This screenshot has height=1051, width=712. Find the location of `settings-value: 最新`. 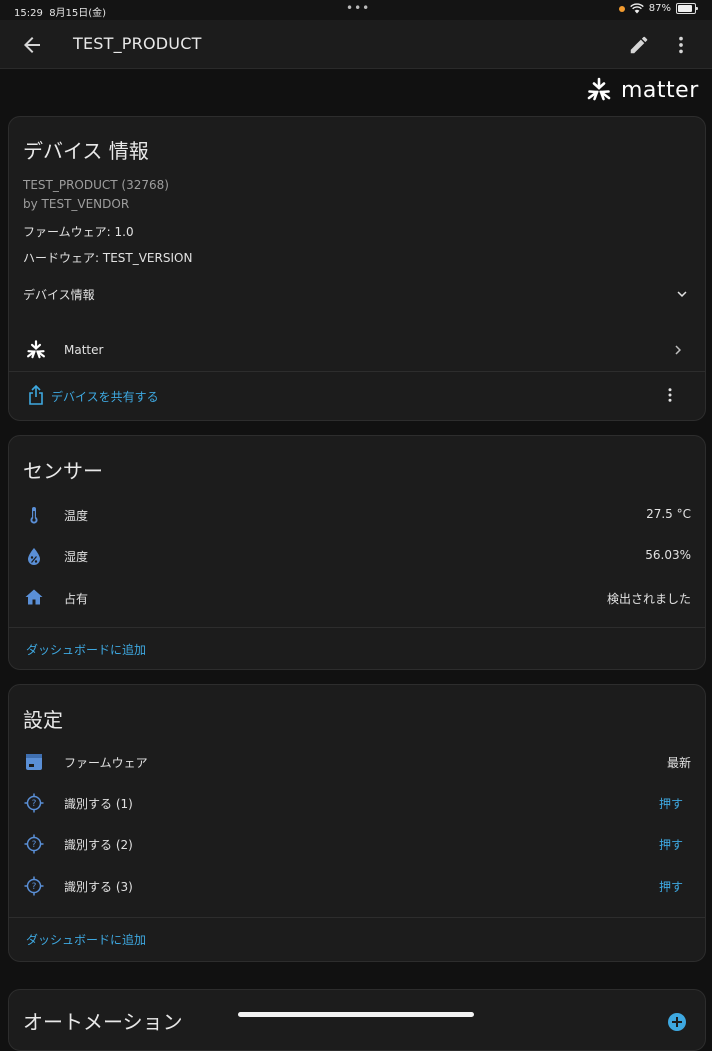

settings-value: 最新 is located at coordinates (678, 763).